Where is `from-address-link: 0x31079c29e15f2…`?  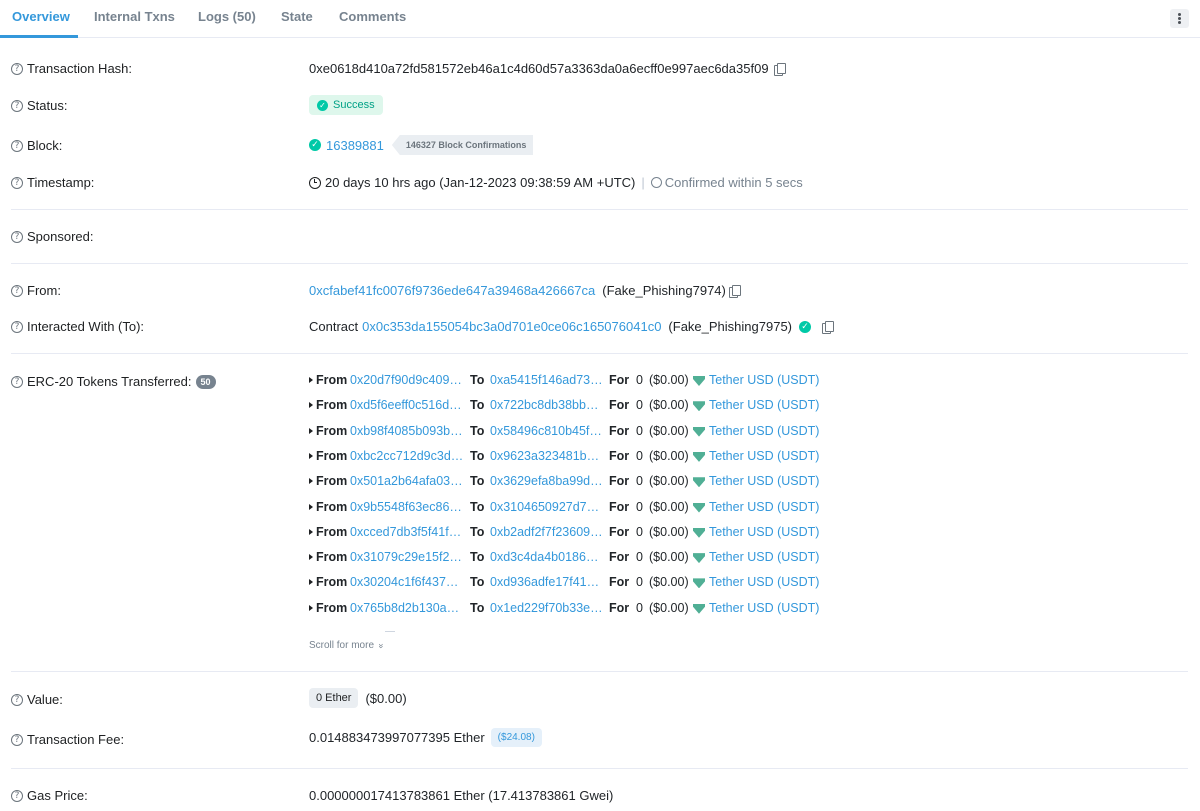 from-address-link: 0x31079c29e15f2… is located at coordinates (407, 557).